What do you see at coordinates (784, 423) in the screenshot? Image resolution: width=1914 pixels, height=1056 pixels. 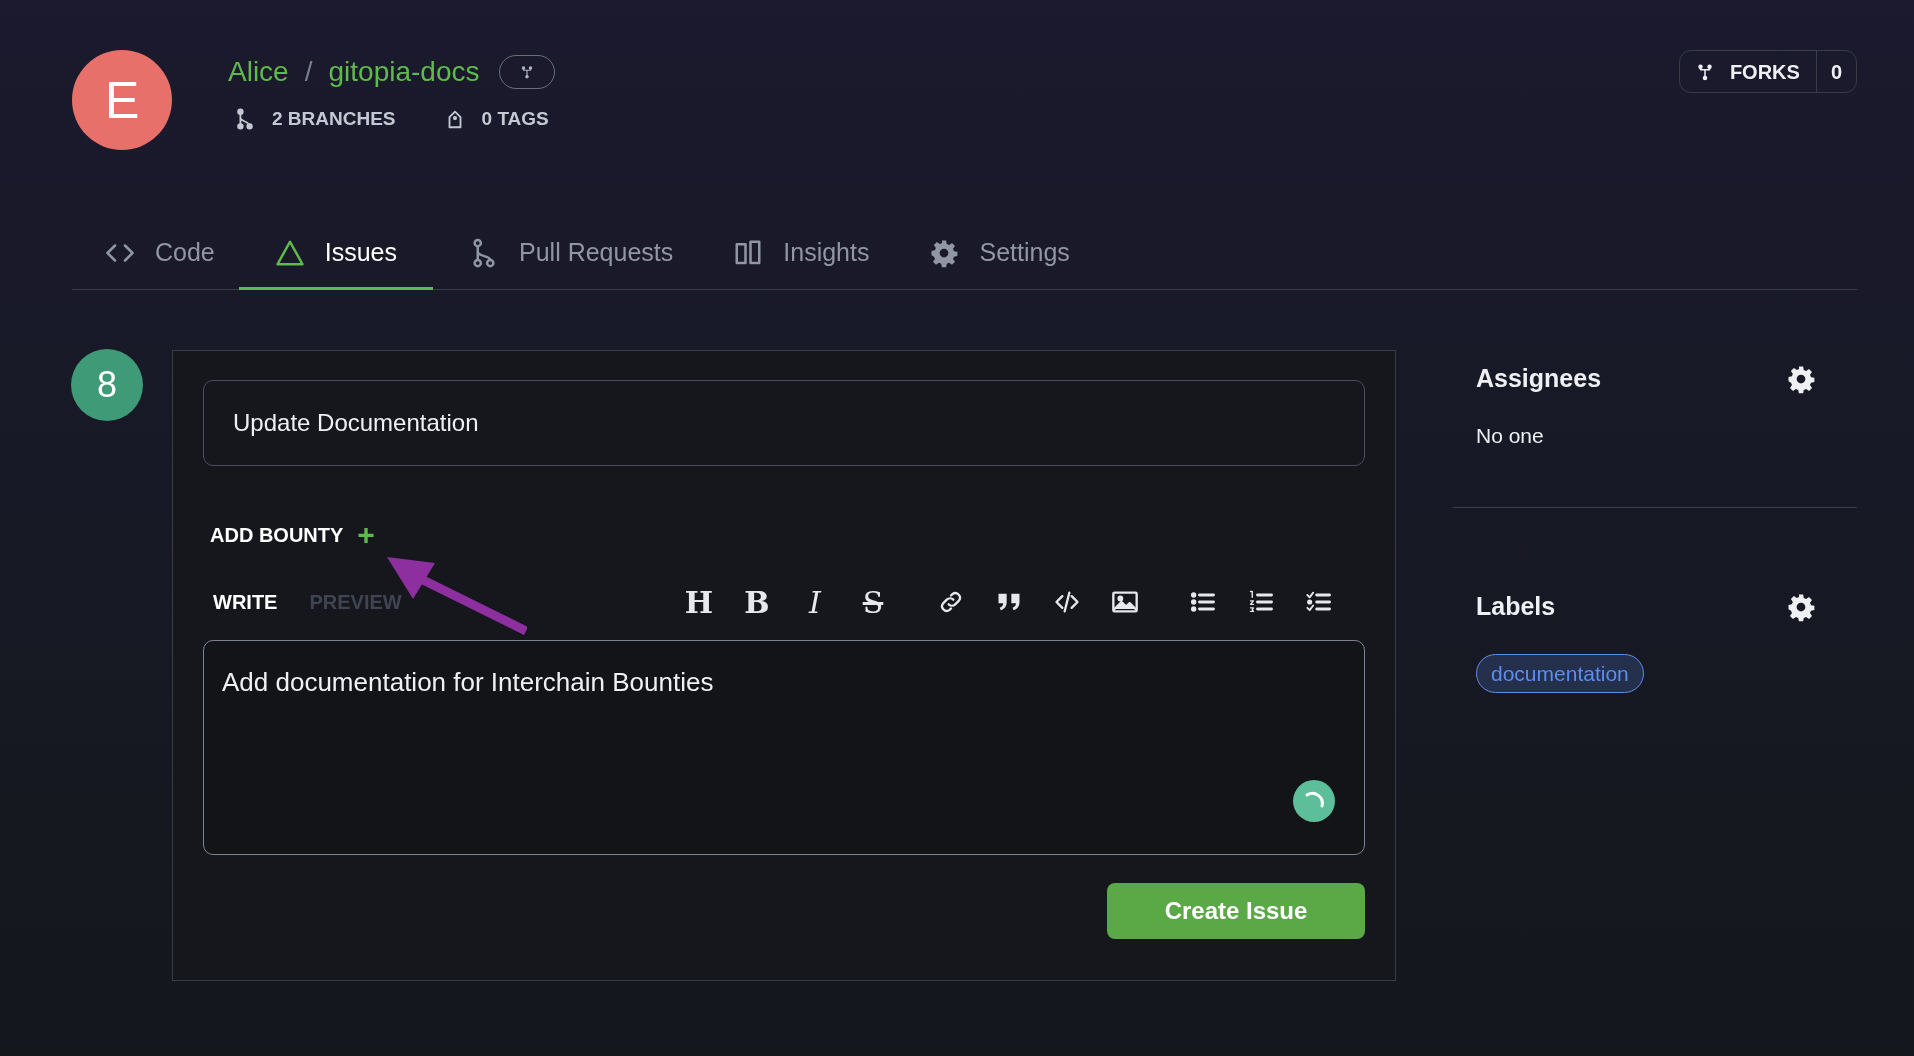 I see `title-input: Update Documentation` at bounding box center [784, 423].